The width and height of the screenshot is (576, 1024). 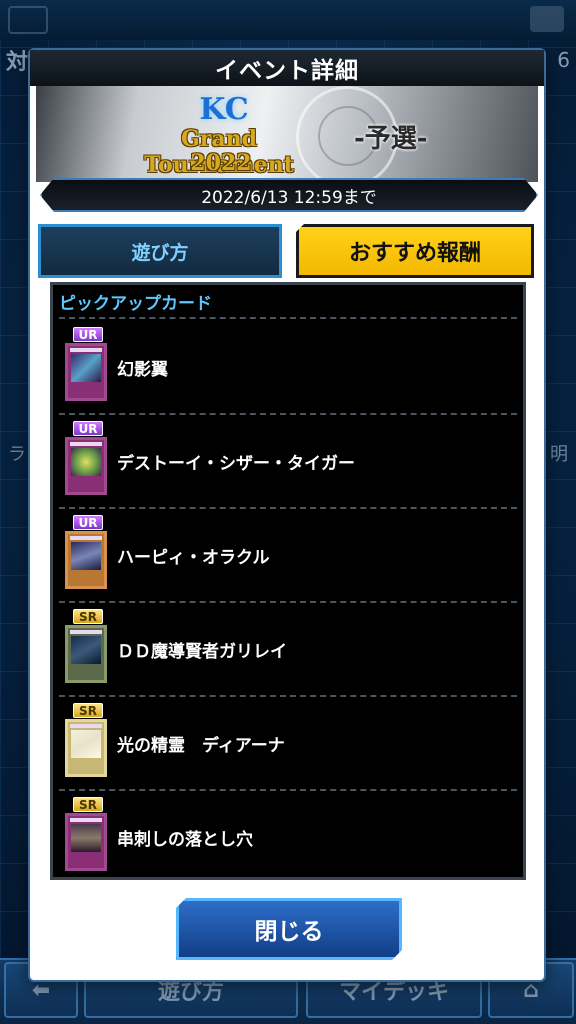 I want to click on card-row: UR 幻影翼, so click(x=288, y=368).